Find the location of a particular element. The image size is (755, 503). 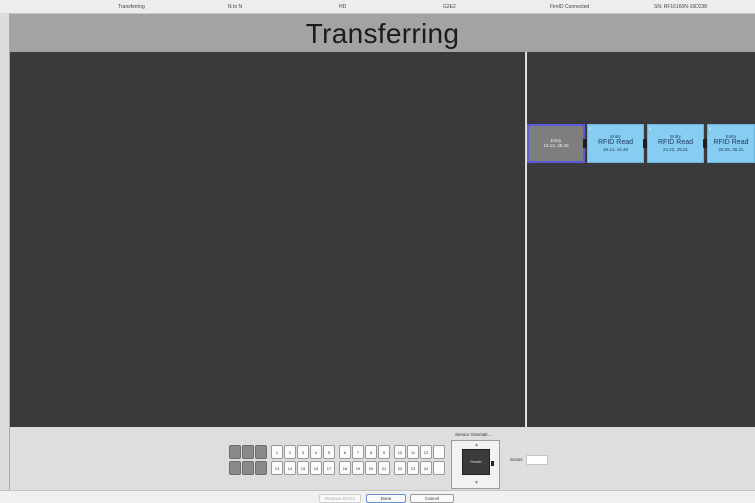

status-serial: SN: RF16160N-16D238 is located at coordinates (681, 7).